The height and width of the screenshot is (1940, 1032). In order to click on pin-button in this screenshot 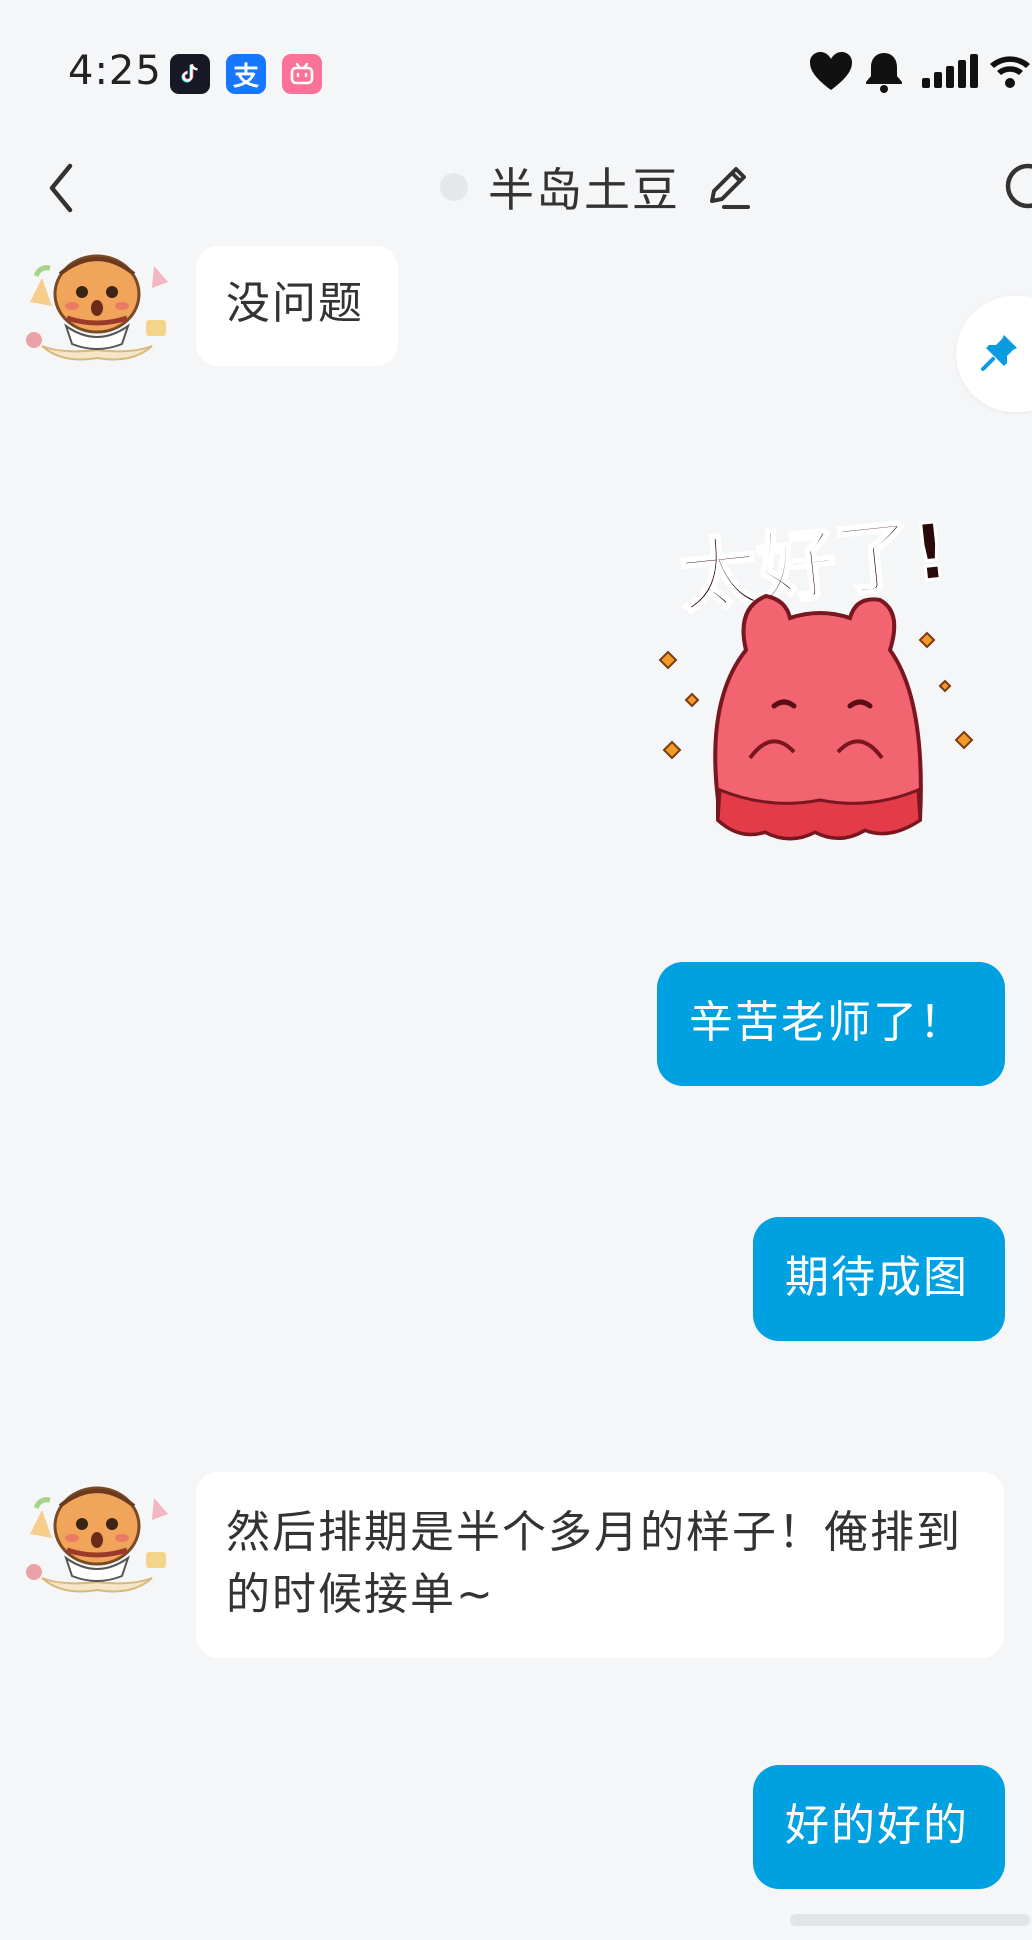, I will do `click(994, 354)`.